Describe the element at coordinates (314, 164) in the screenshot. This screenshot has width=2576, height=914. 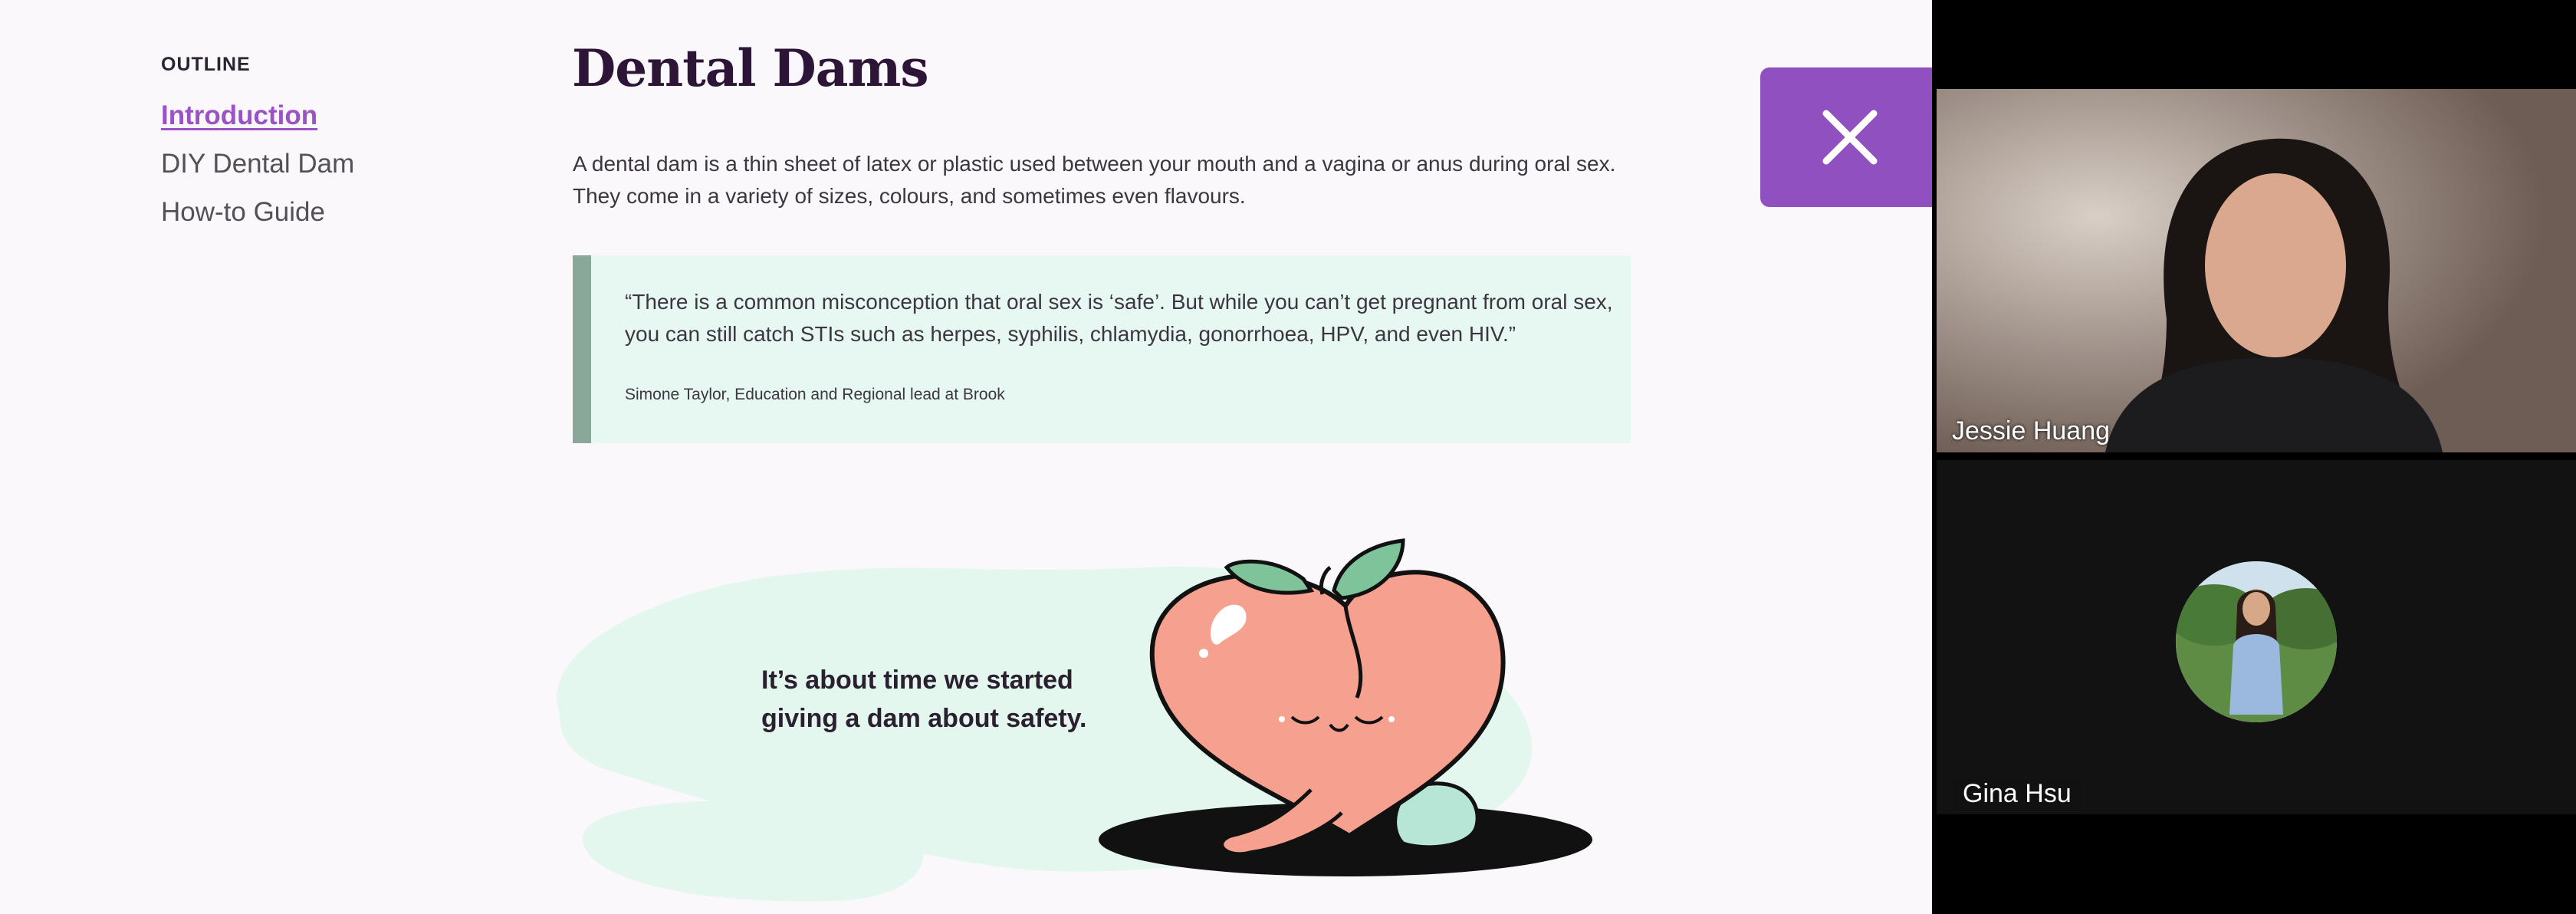
I see `outline-item-diy-dental-dam: DIY Dental Dam` at that location.